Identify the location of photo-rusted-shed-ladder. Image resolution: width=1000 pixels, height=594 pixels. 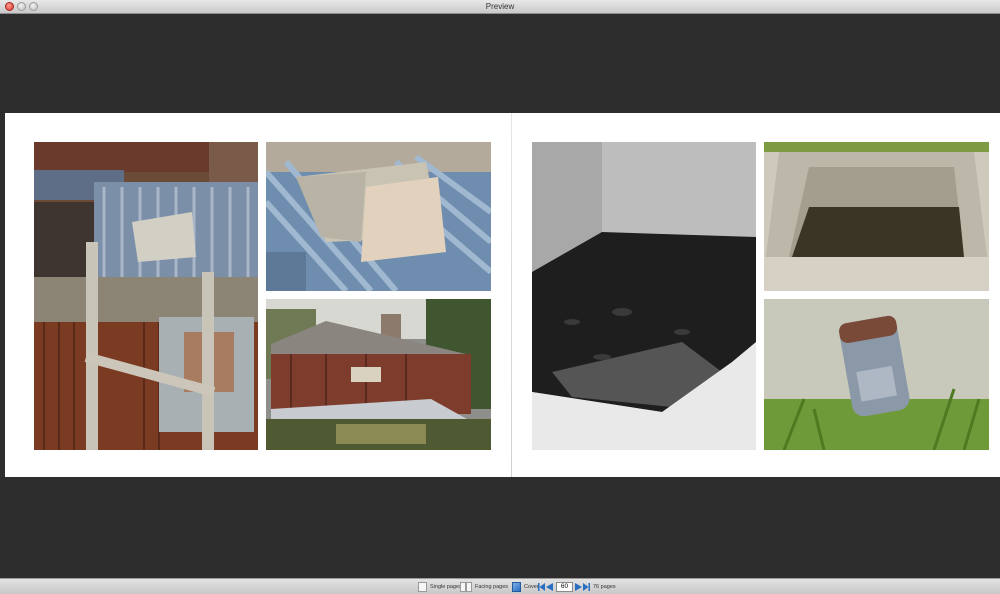
(146, 296).